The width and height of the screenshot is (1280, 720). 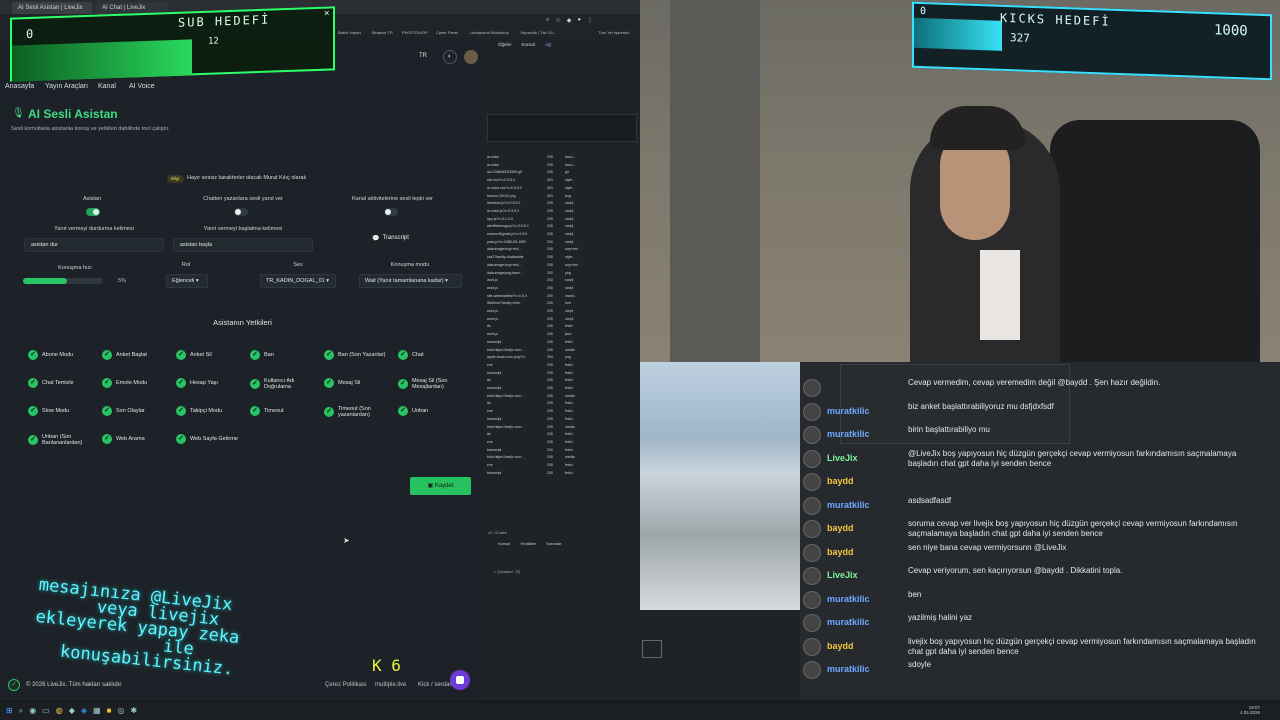 I want to click on footer-link: mutliple.live, so click(x=390, y=685).